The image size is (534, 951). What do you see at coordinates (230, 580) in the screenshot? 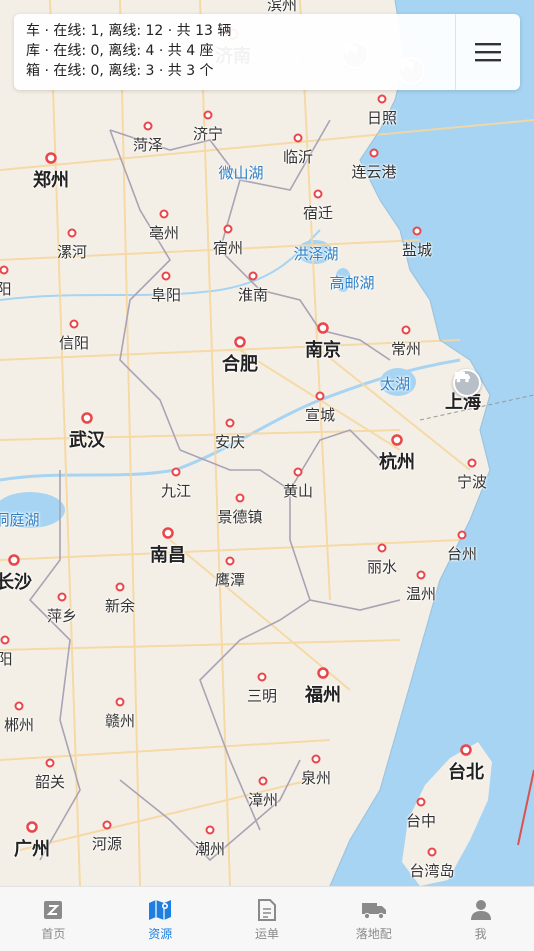
I see `city-label-yingtan: 鹰潭` at bounding box center [230, 580].